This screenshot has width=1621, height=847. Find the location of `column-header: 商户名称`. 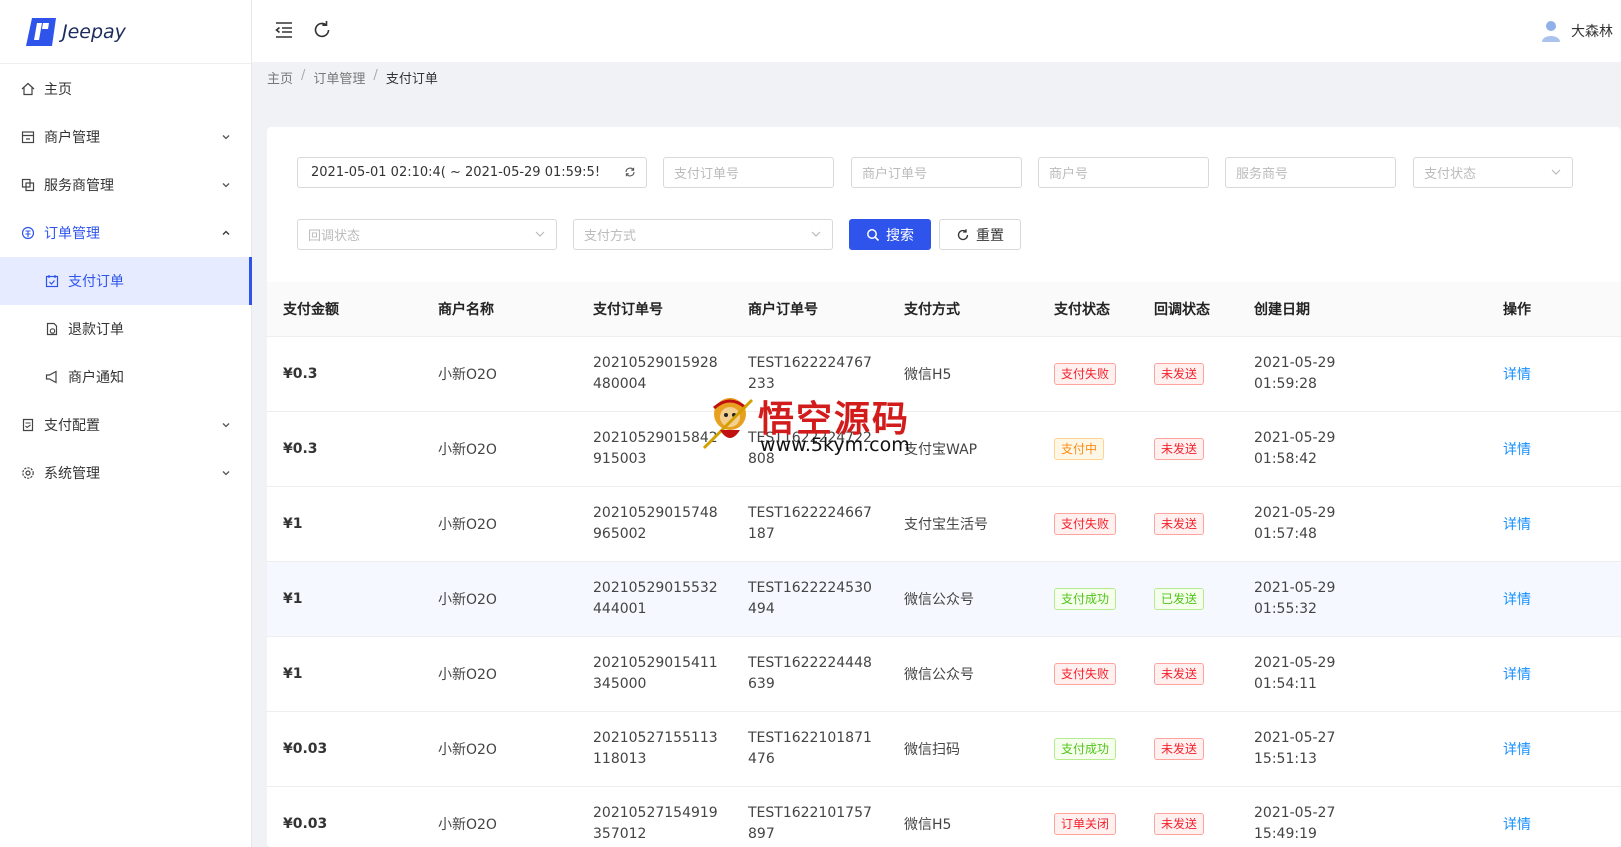

column-header: 商户名称 is located at coordinates (499, 309).